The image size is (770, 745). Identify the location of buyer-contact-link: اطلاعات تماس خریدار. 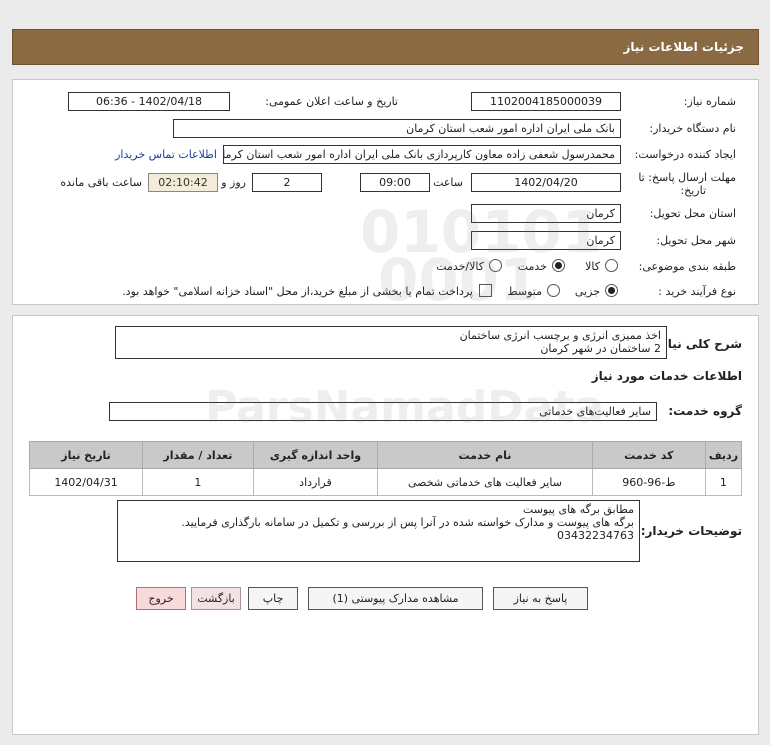
(166, 154).